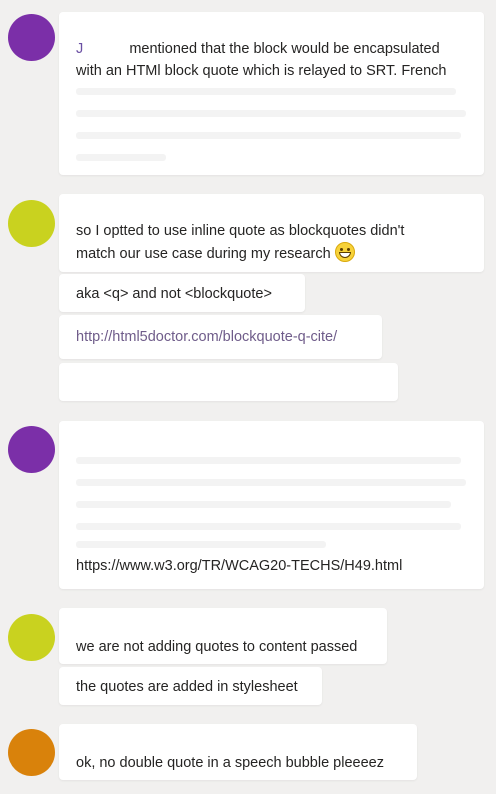  What do you see at coordinates (344, 252) in the screenshot?
I see `grinning-face-icon` at bounding box center [344, 252].